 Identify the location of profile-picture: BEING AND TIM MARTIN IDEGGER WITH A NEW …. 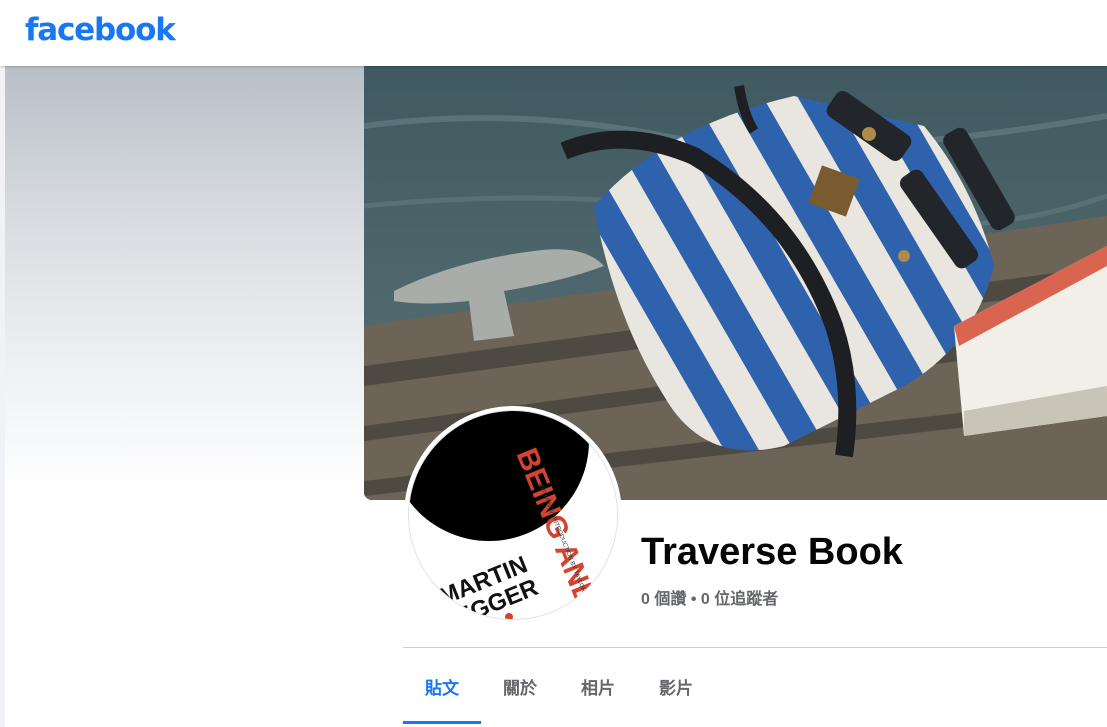
(513, 515).